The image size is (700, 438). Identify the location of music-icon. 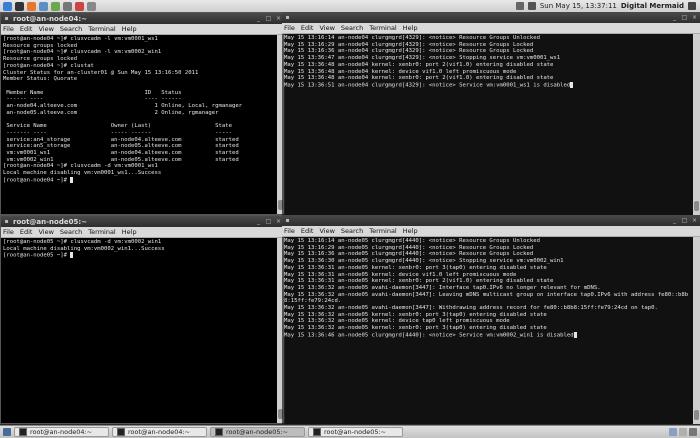
(79, 6).